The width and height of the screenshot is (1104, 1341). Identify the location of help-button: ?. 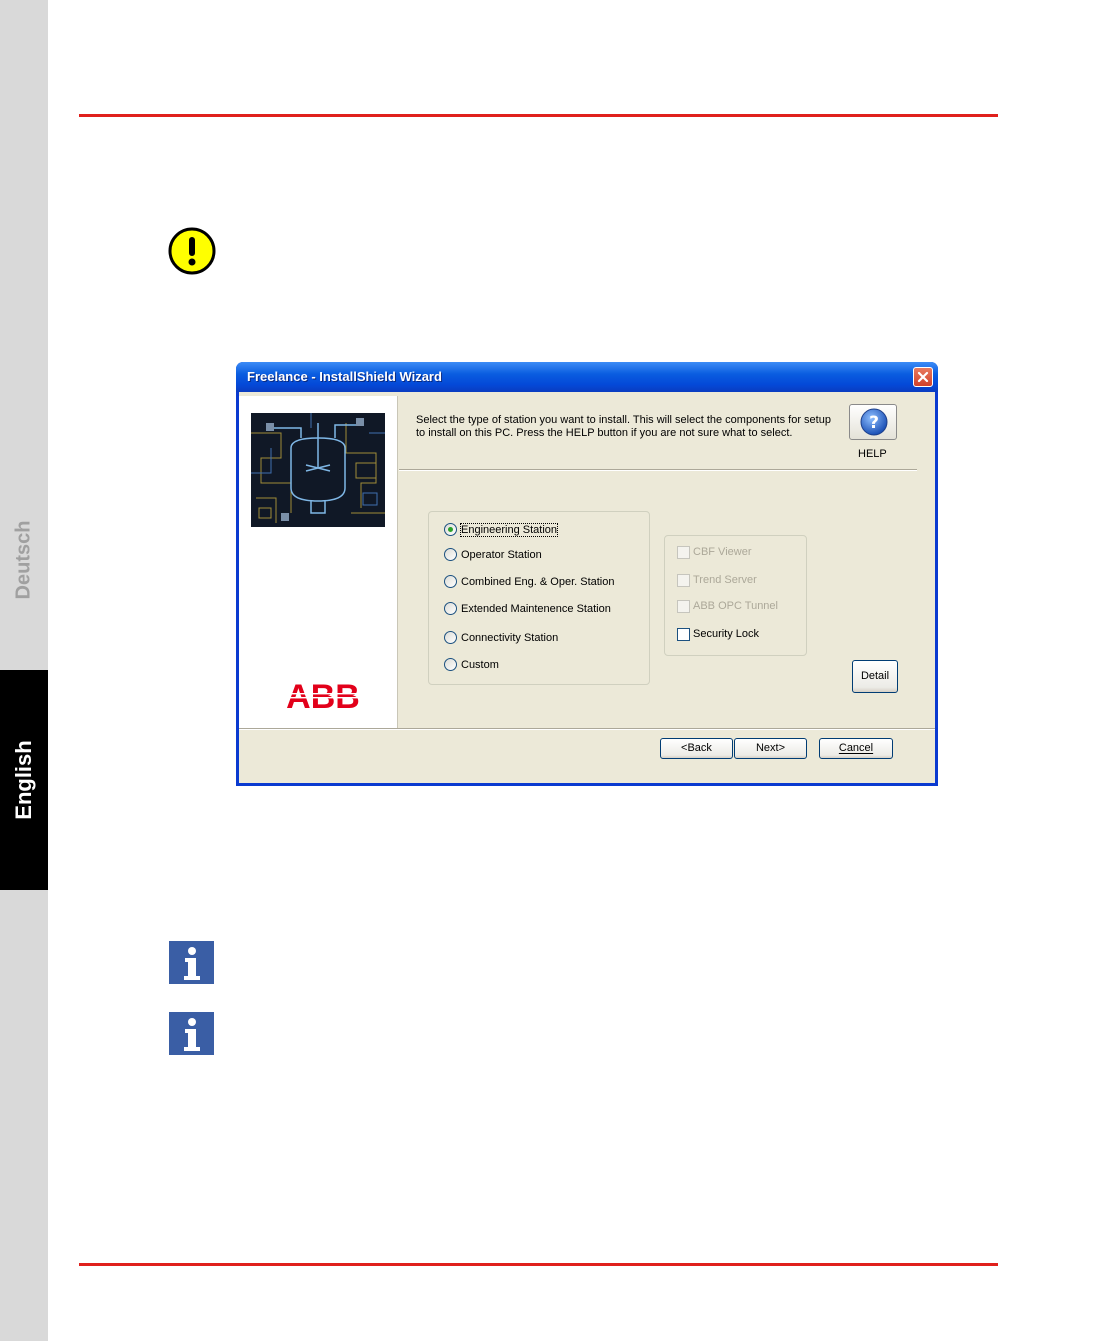
(873, 422).